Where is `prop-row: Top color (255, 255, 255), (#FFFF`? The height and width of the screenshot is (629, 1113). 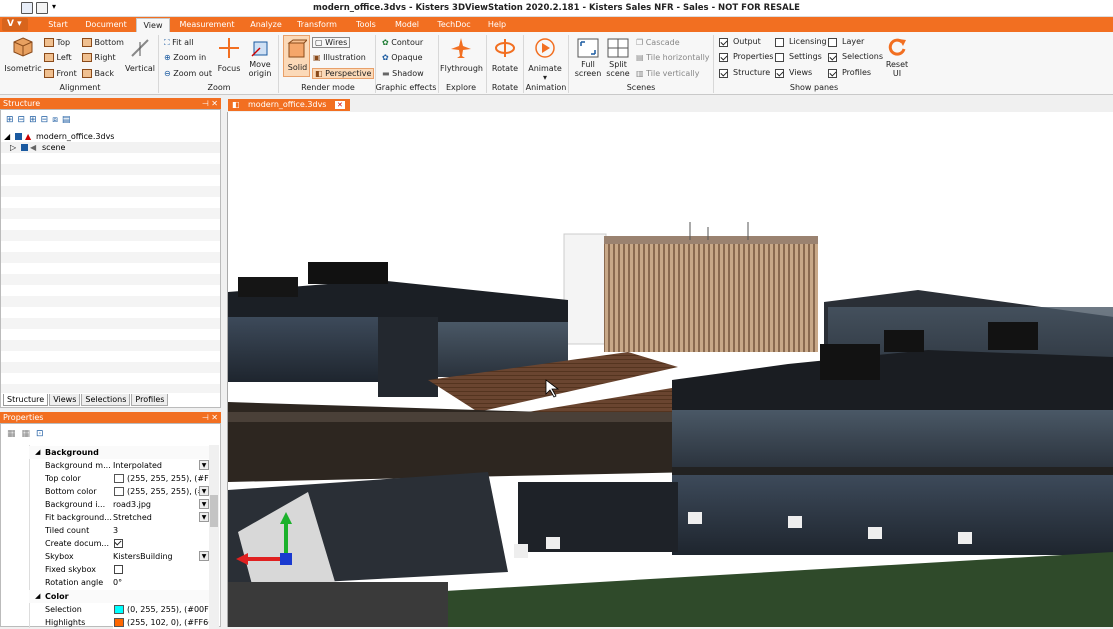
prop-row: Top color (255, 255, 255), (#FFFF is located at coordinates (119, 478).